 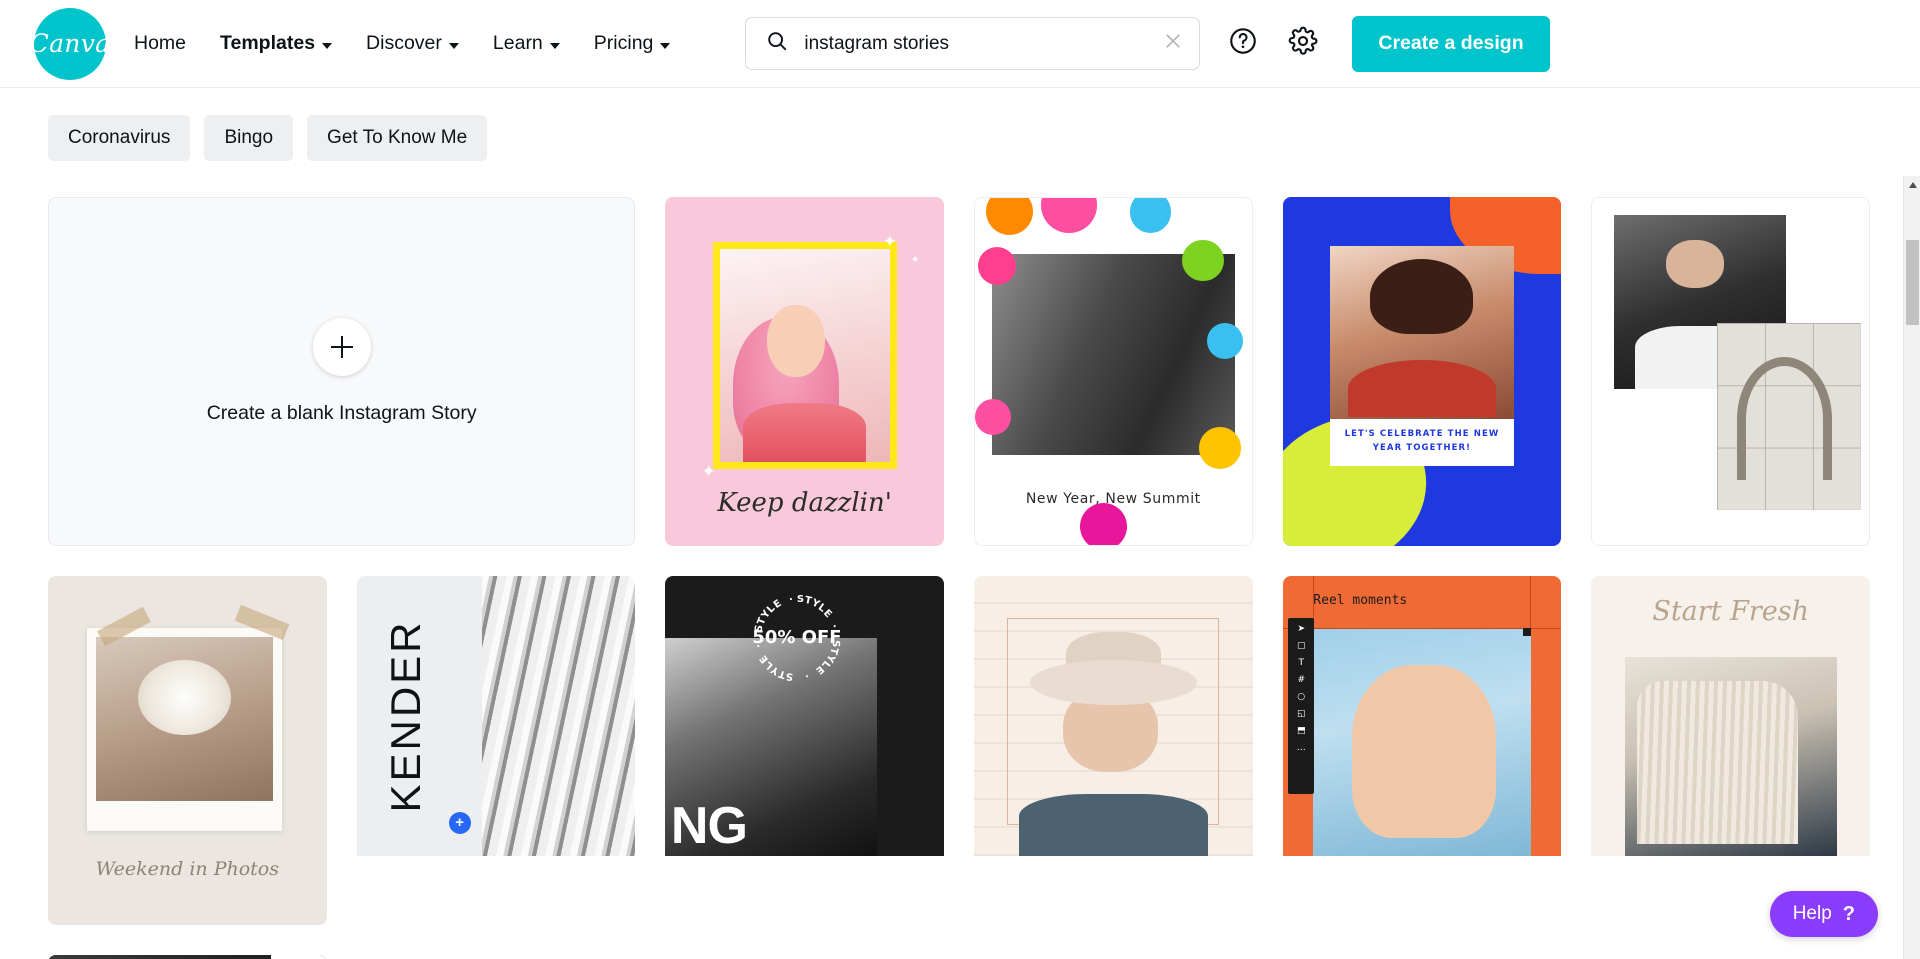 I want to click on nav-item-learn: Learn, so click(x=526, y=43).